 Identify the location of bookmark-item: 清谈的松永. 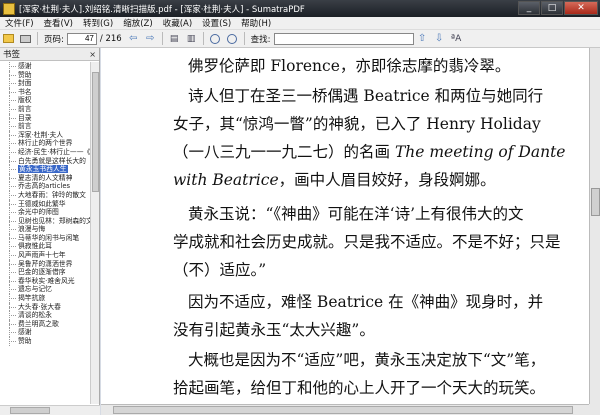
(45, 315).